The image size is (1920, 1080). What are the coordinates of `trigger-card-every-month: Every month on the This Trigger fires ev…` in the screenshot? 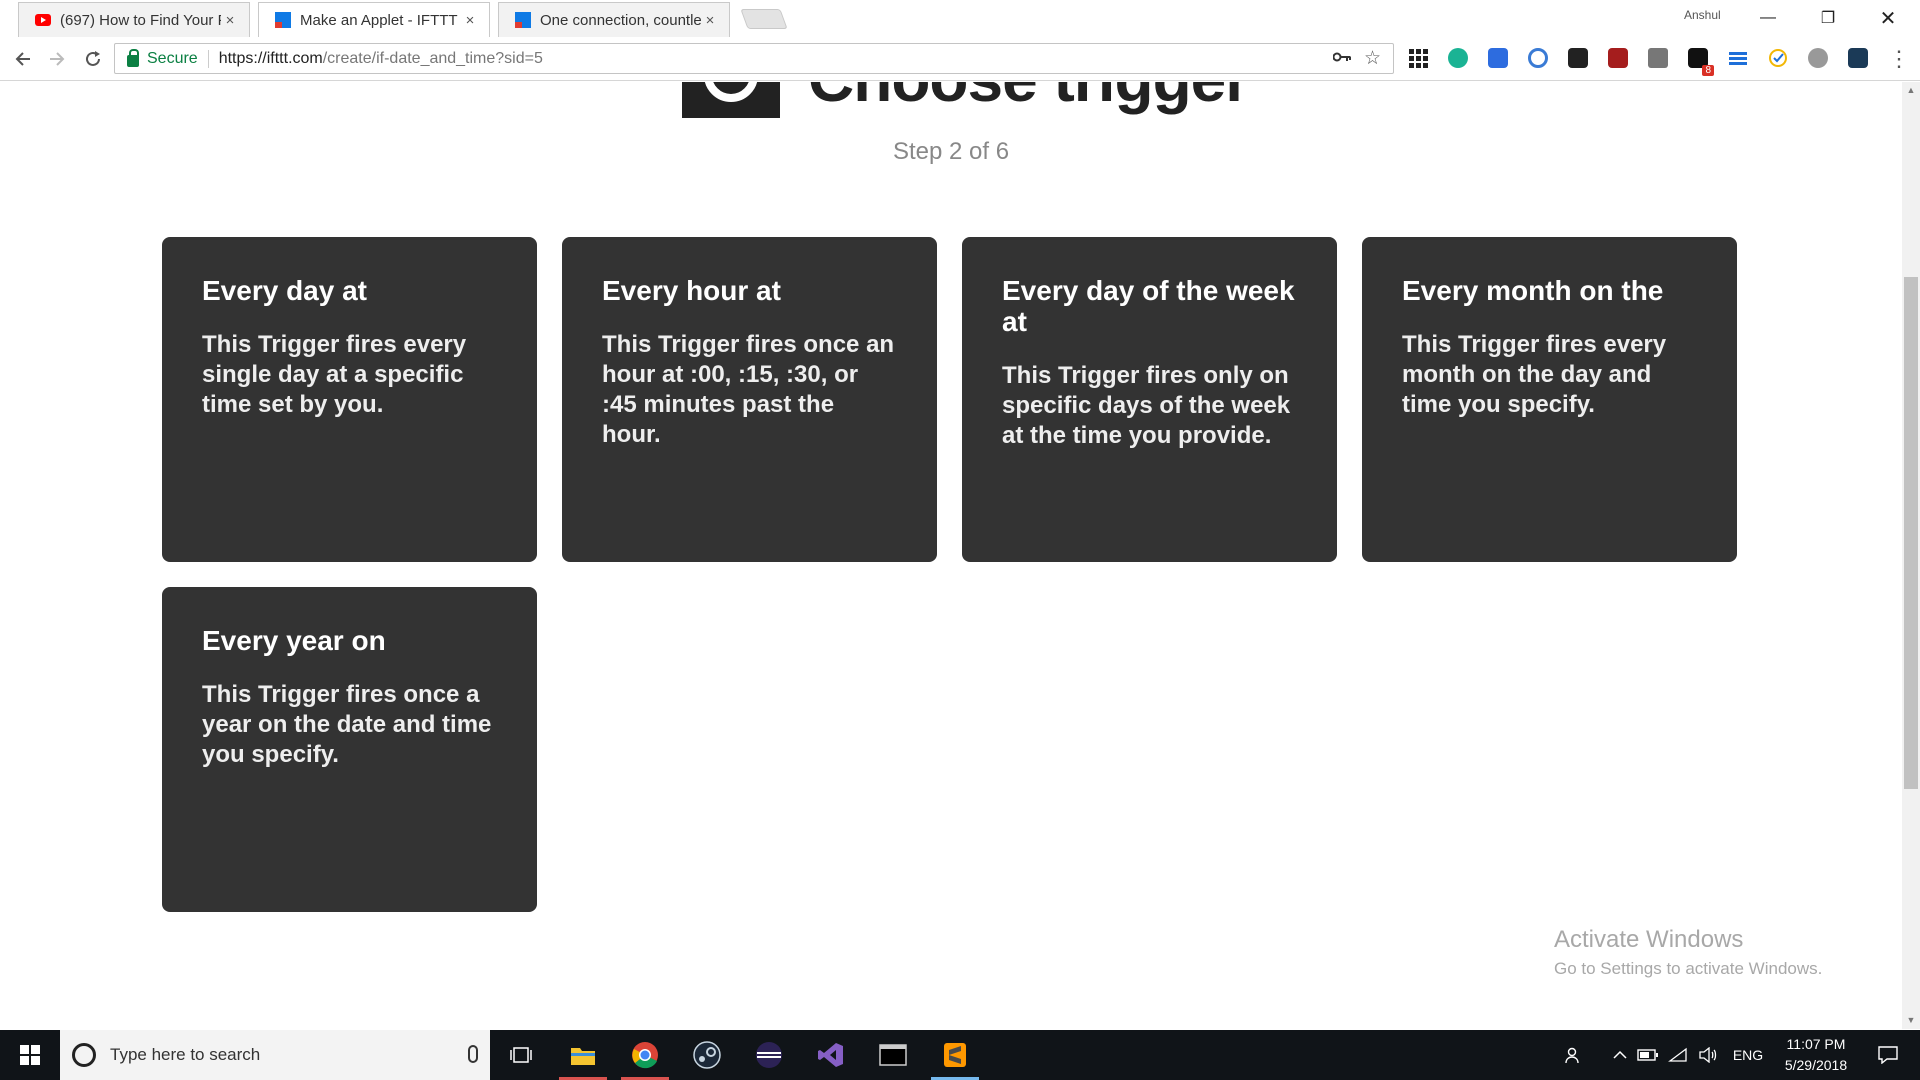 It's located at (1549, 399).